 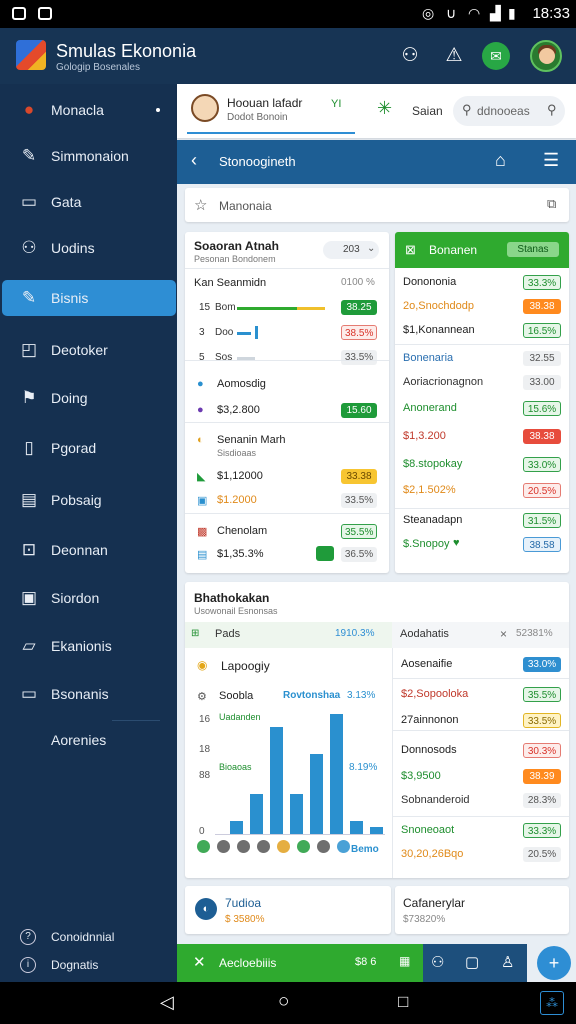 What do you see at coordinates (336, 104) in the screenshot?
I see `profile-badge: YI` at bounding box center [336, 104].